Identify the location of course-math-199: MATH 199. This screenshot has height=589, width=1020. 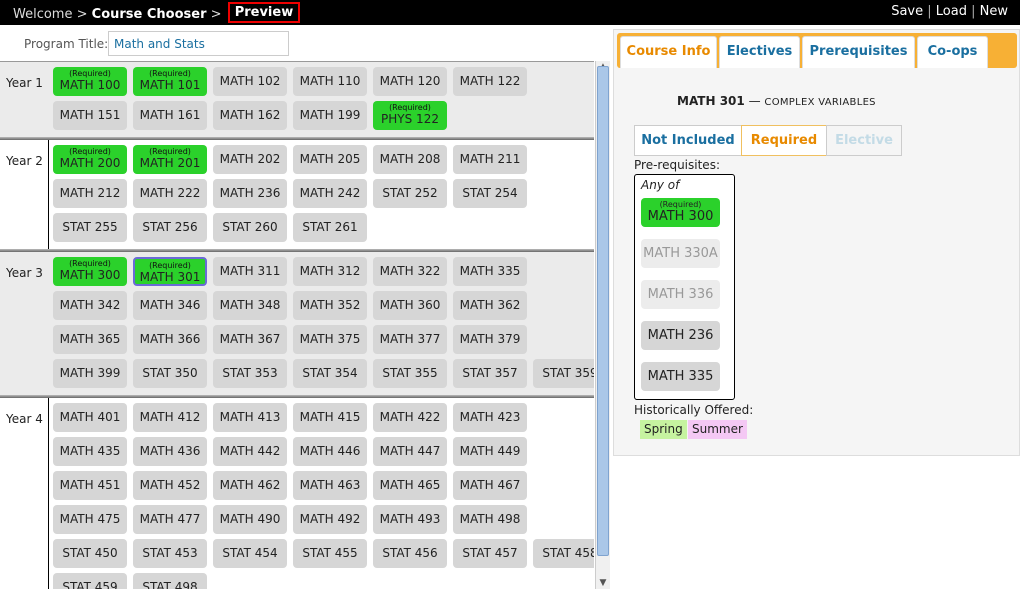
(330, 115).